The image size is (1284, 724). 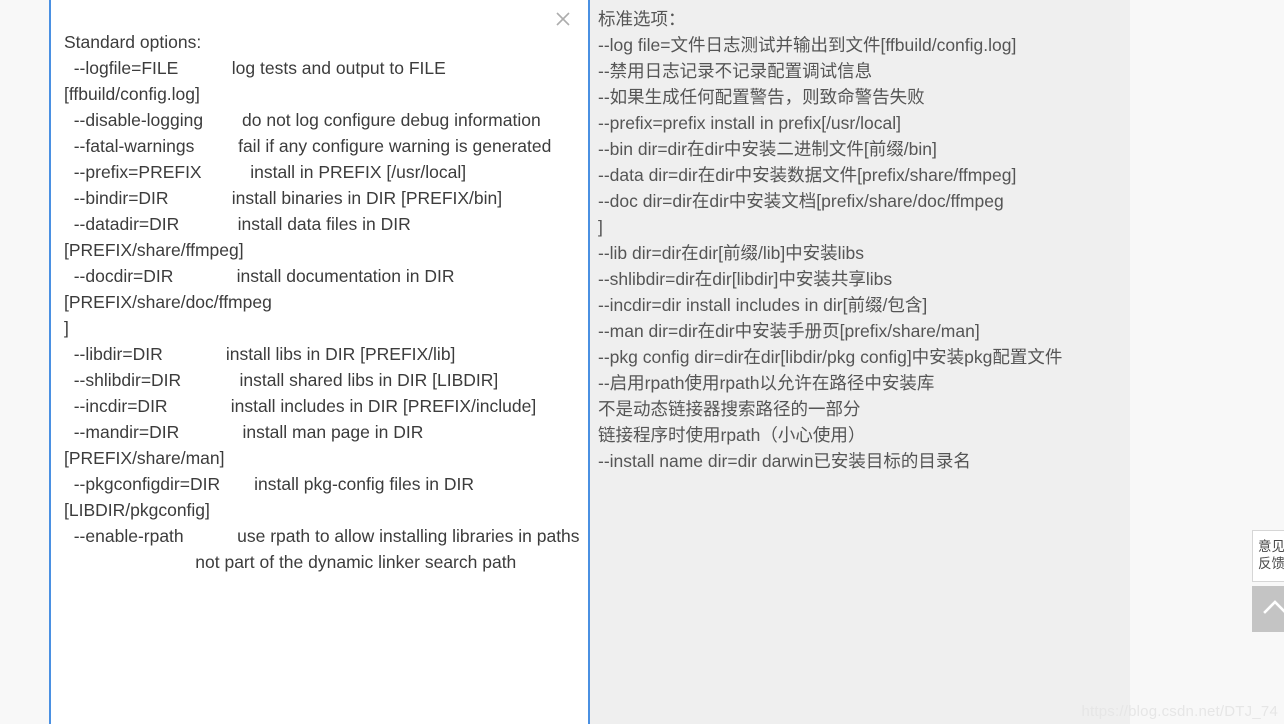 I want to click on feedback-button: 意见反馈, so click(x=1268, y=556).